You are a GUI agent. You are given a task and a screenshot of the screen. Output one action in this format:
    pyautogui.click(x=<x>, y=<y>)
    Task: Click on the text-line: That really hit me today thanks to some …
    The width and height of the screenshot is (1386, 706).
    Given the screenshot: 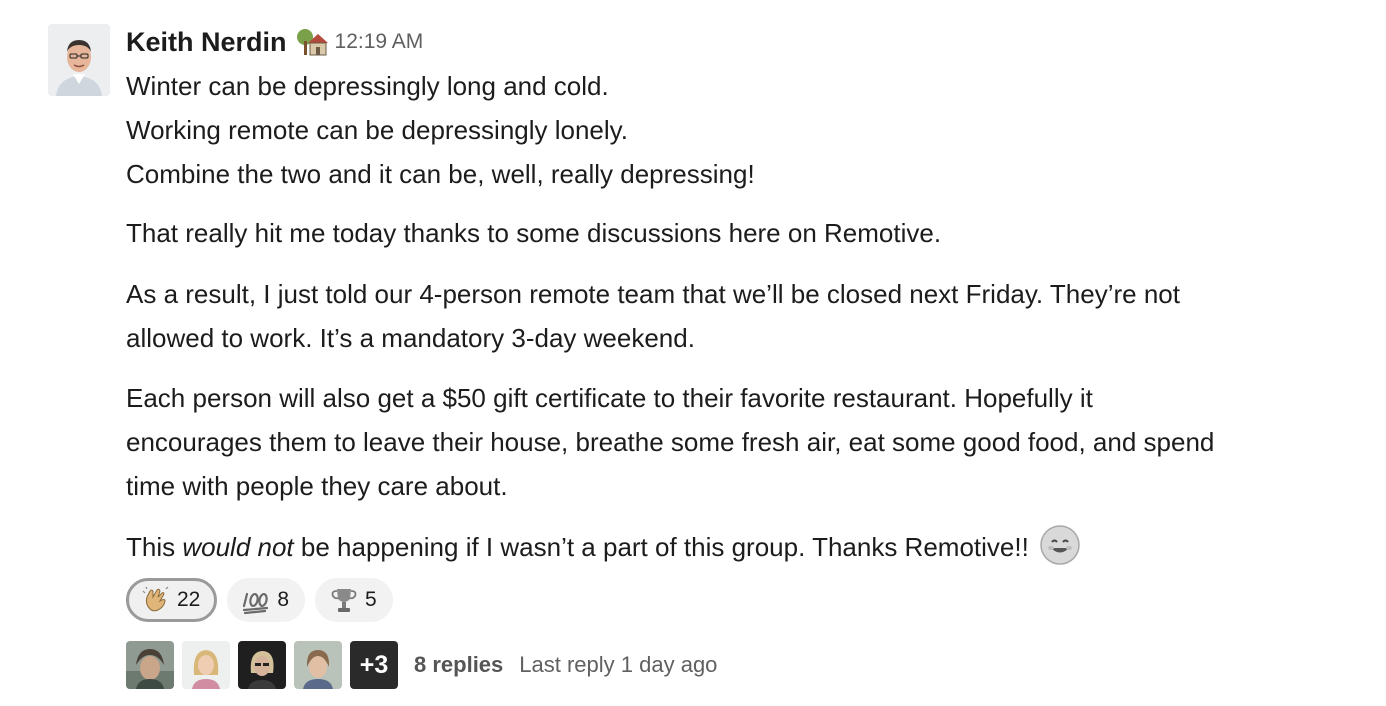 What is the action you would take?
    pyautogui.click(x=534, y=233)
    